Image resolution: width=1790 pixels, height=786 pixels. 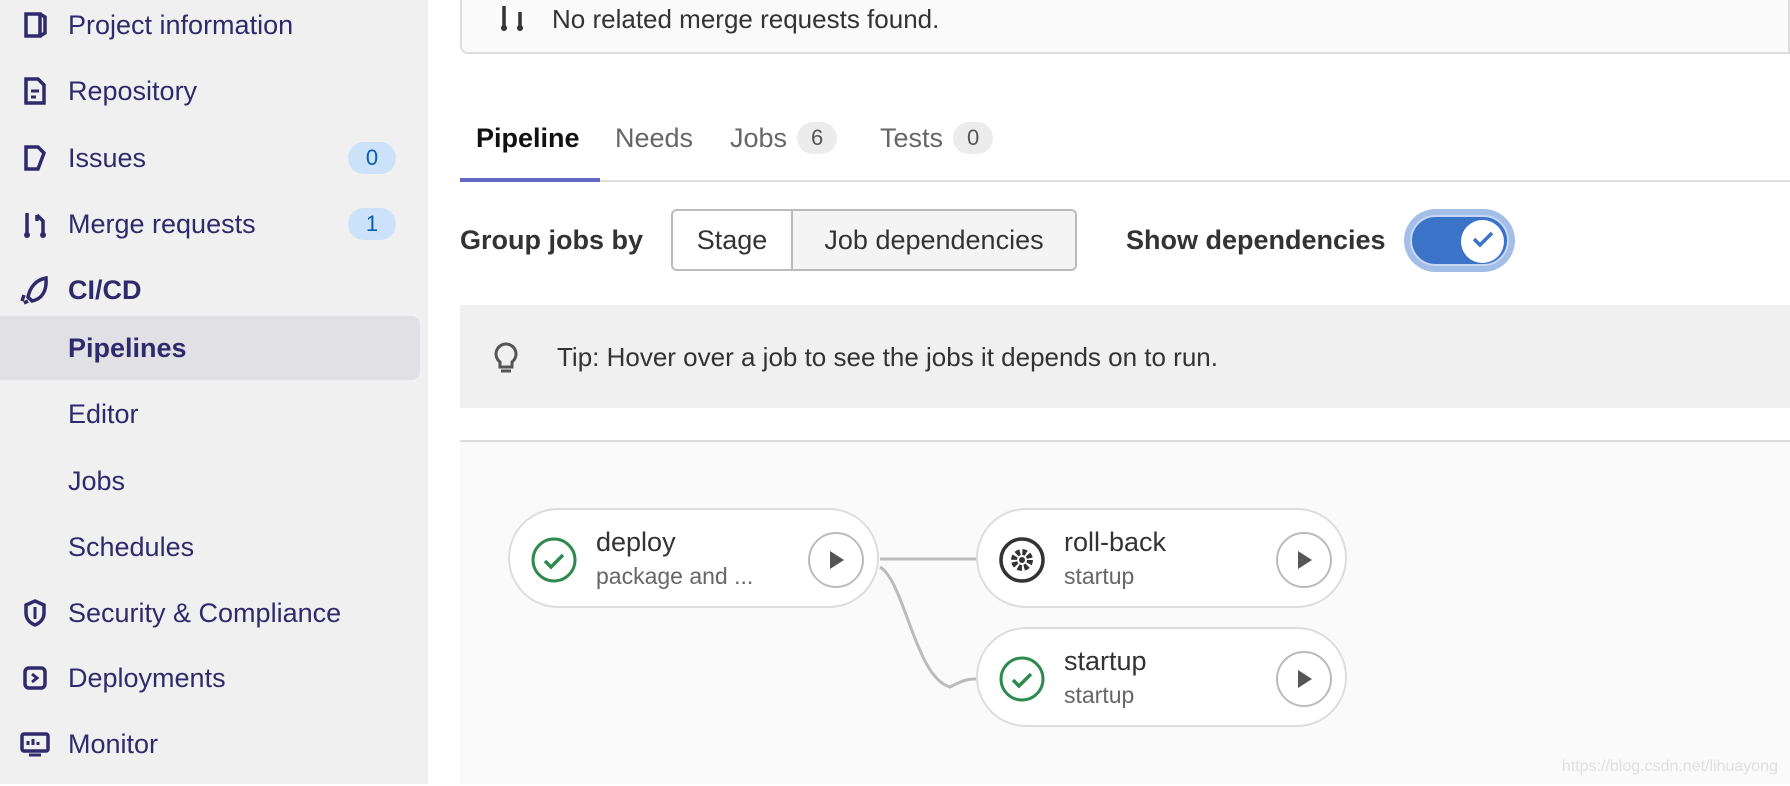 I want to click on sidebar-item-issues: Issues 0, so click(x=210, y=158).